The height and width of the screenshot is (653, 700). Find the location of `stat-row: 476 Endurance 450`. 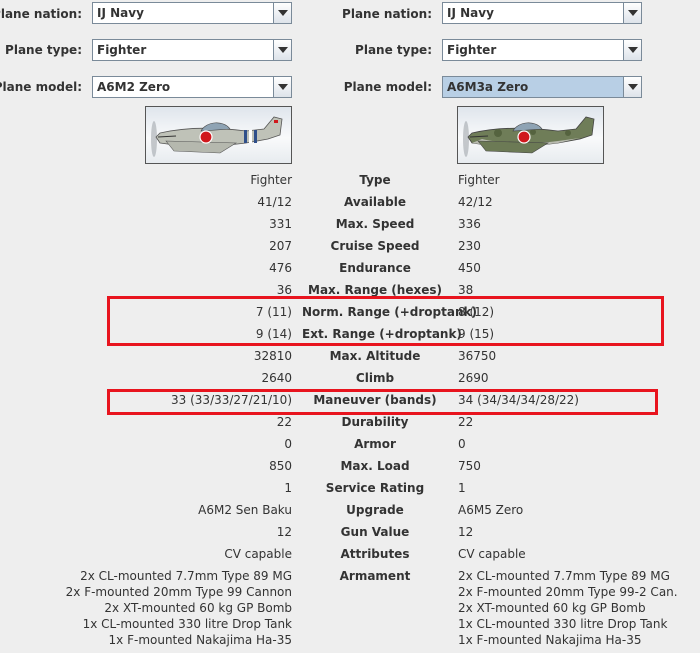

stat-row: 476 Endurance 450 is located at coordinates (350, 268).